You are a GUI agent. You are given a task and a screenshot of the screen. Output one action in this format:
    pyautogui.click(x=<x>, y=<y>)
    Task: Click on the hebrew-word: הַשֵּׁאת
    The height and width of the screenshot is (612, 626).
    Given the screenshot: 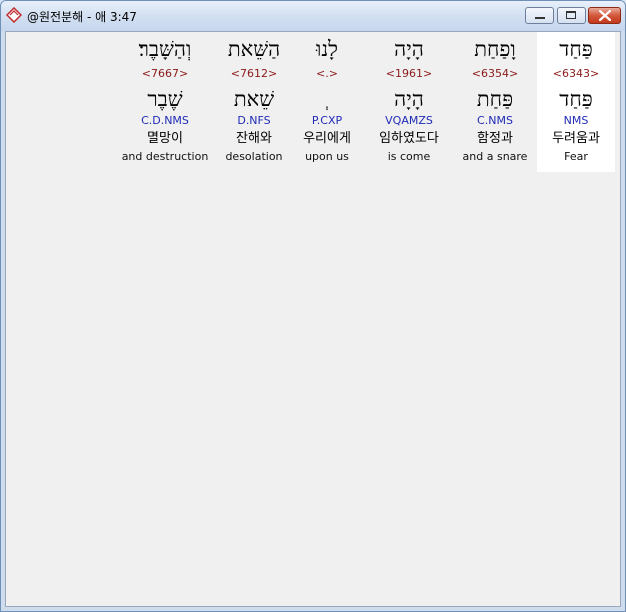 What is the action you would take?
    pyautogui.click(x=254, y=49)
    